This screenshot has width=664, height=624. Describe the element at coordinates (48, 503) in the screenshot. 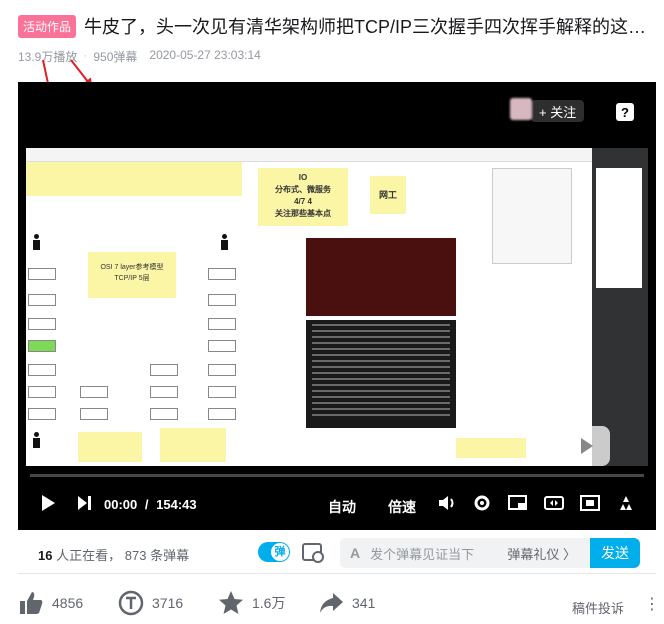

I see `play-icon` at that location.